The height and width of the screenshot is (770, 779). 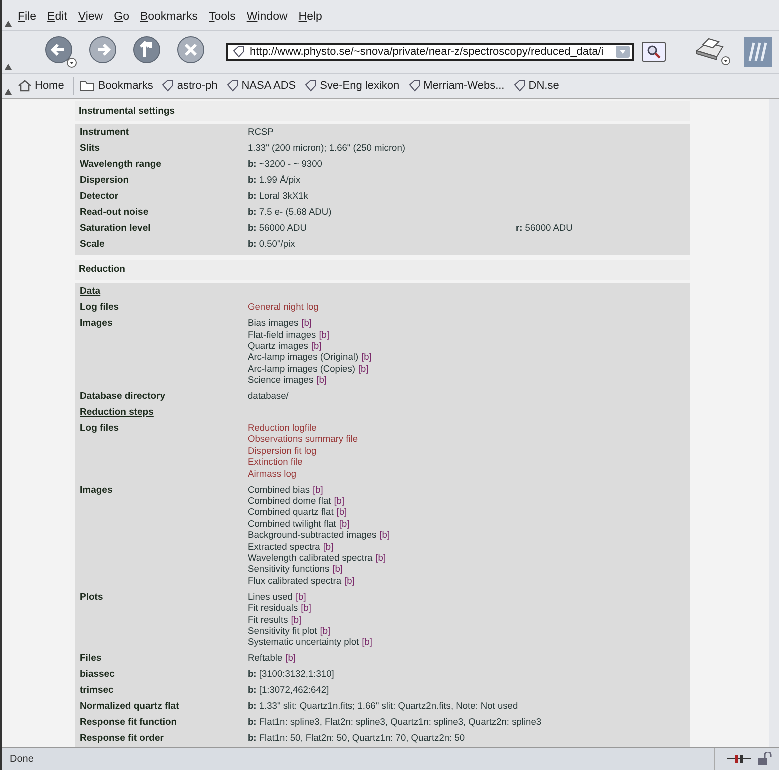 What do you see at coordinates (97, 690) in the screenshot?
I see `field-label: trimsec` at bounding box center [97, 690].